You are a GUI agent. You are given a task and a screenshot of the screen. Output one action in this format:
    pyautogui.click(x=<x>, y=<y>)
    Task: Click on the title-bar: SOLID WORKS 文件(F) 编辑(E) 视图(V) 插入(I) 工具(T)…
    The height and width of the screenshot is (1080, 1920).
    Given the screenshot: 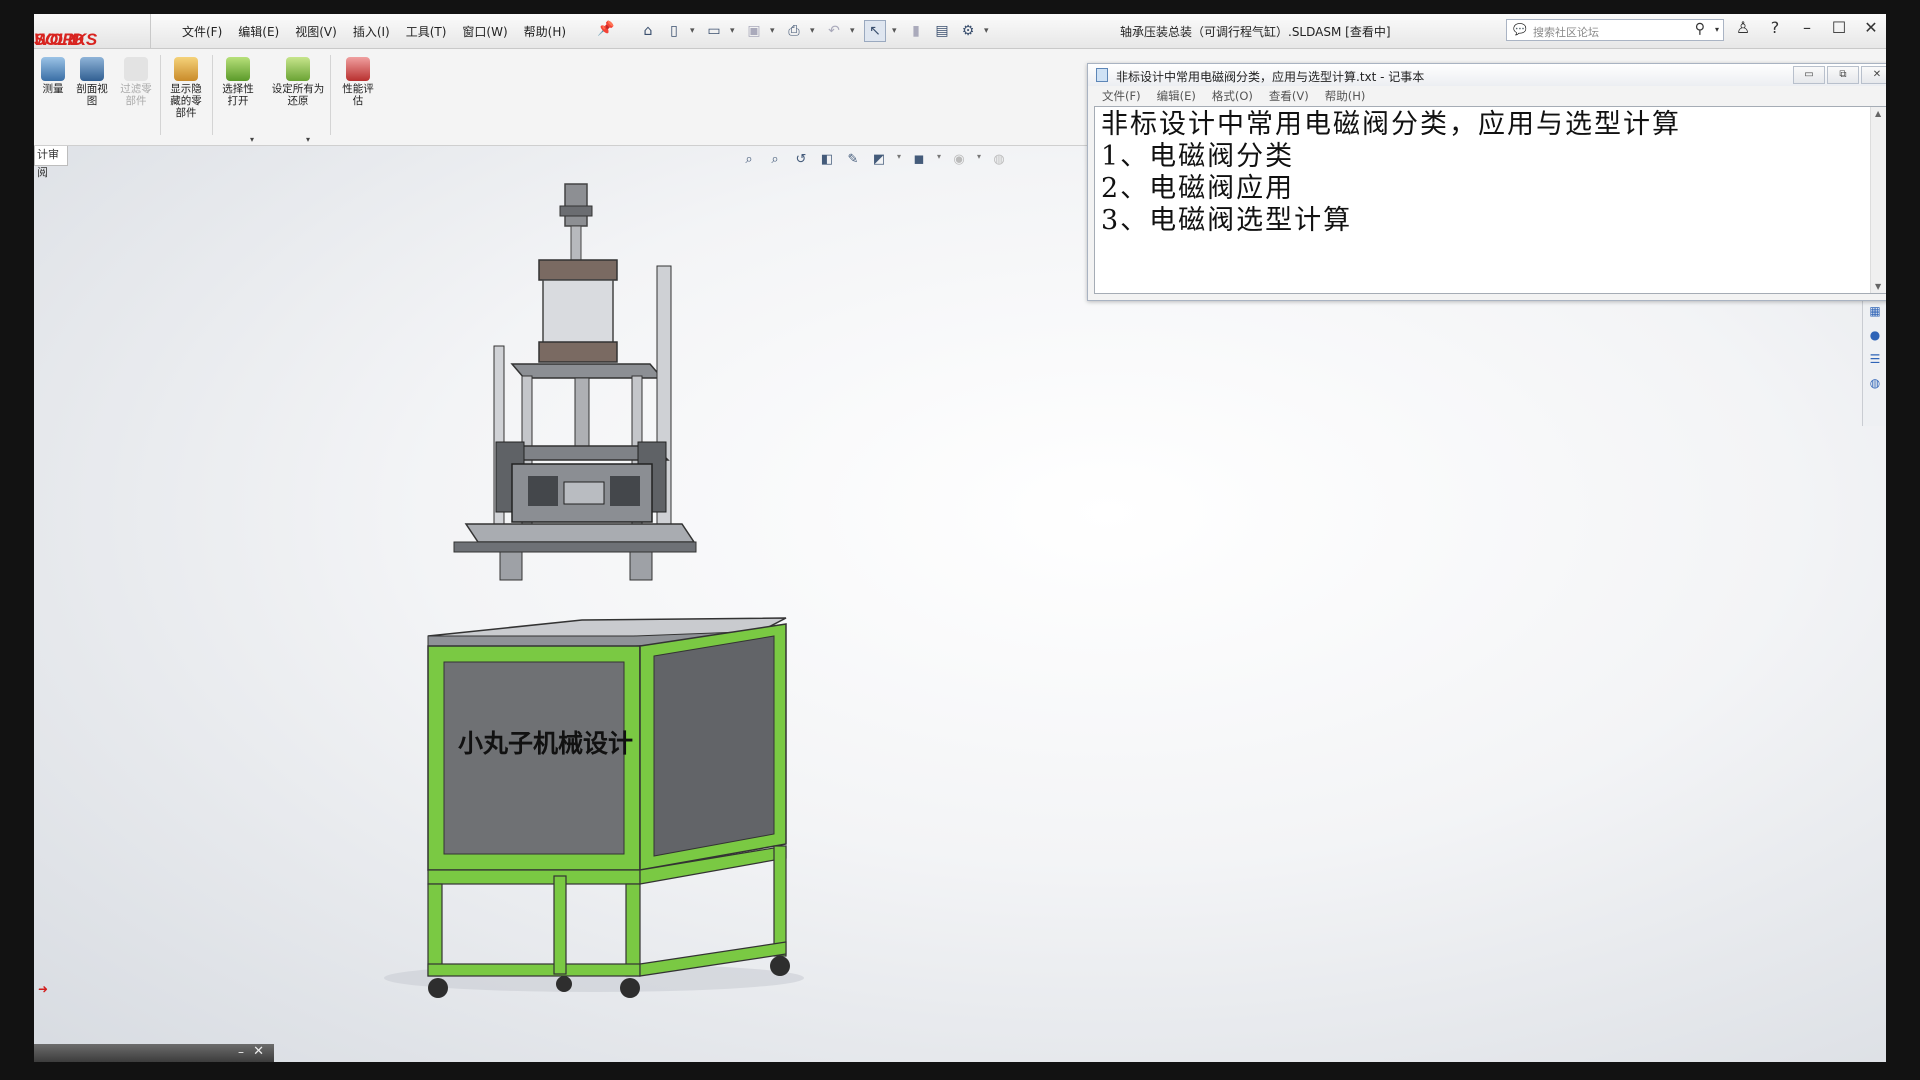 What is the action you would take?
    pyautogui.click(x=960, y=31)
    